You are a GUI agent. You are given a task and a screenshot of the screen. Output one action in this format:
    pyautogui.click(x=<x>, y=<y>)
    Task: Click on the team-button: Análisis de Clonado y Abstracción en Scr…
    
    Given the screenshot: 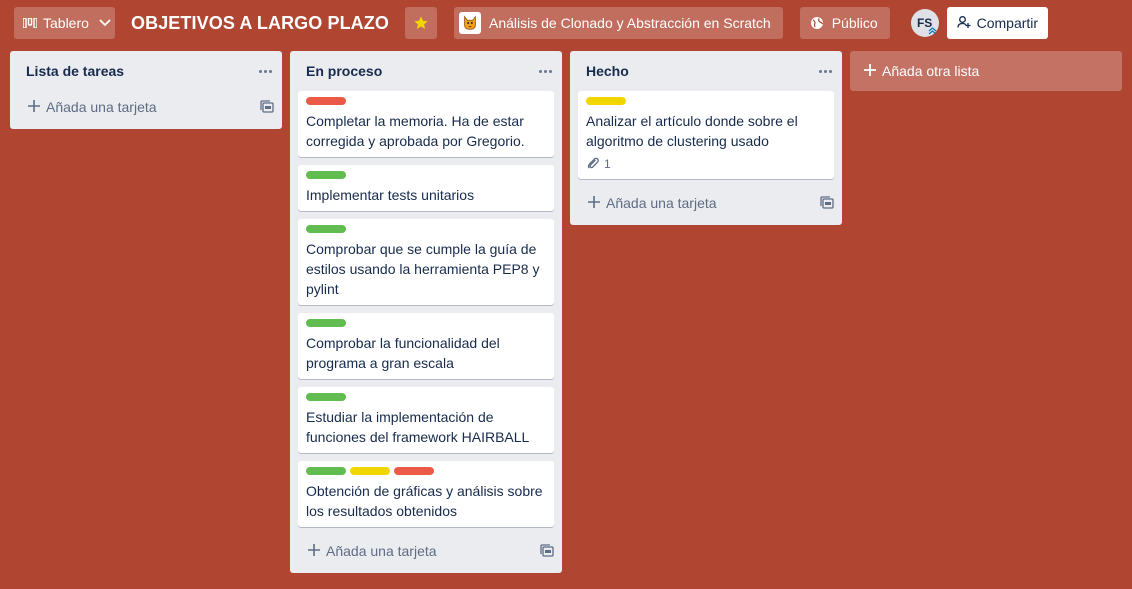 What is the action you would take?
    pyautogui.click(x=618, y=23)
    